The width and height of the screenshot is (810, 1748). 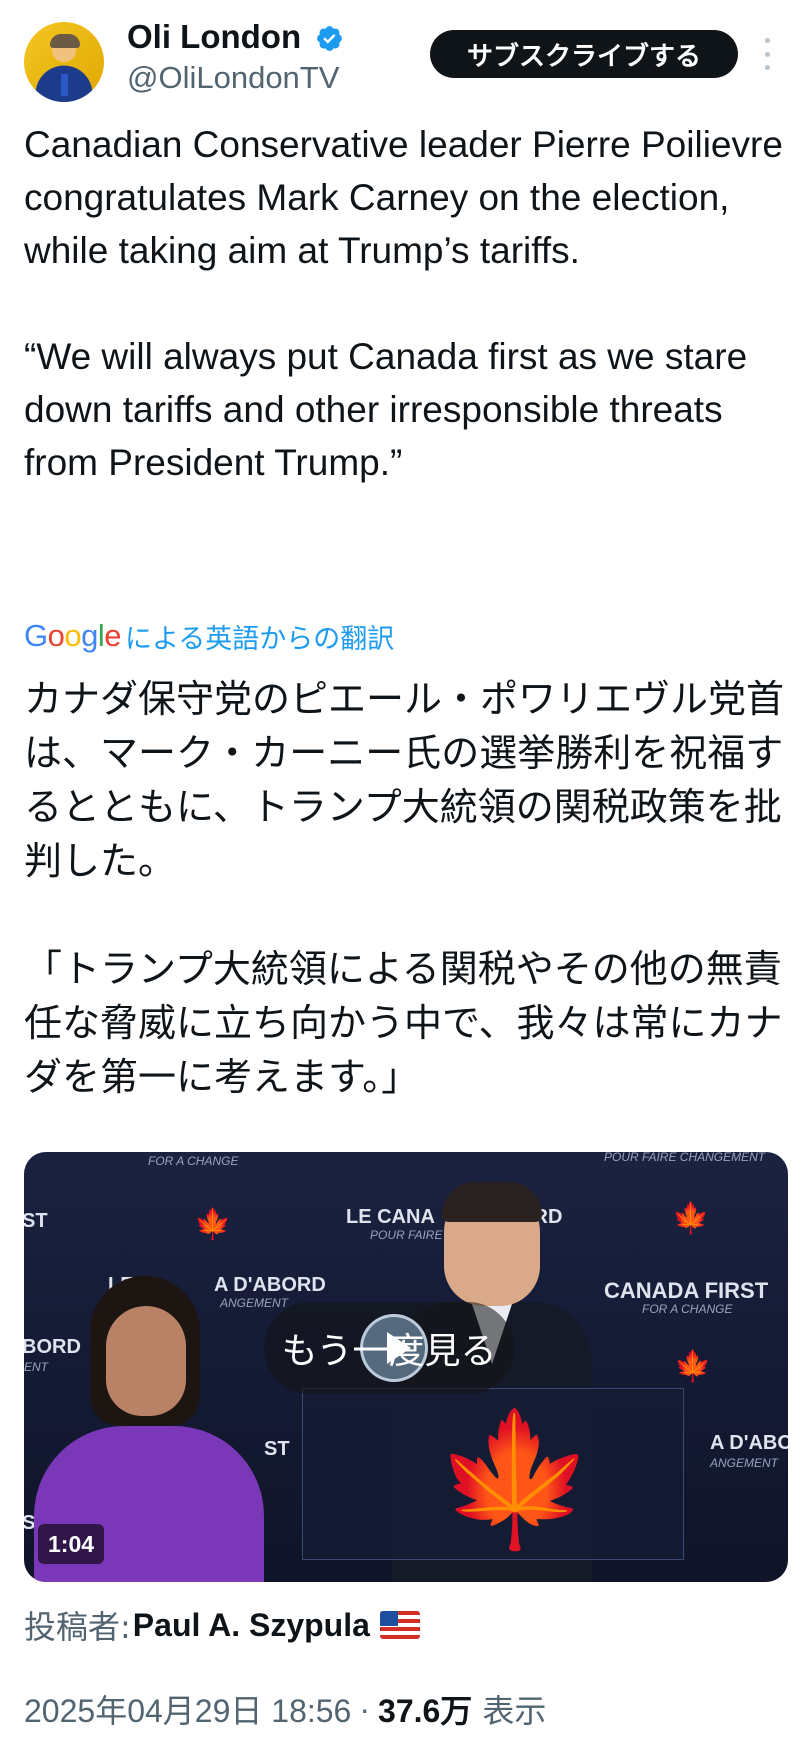 I want to click on speaker-hair, so click(x=492, y=1202).